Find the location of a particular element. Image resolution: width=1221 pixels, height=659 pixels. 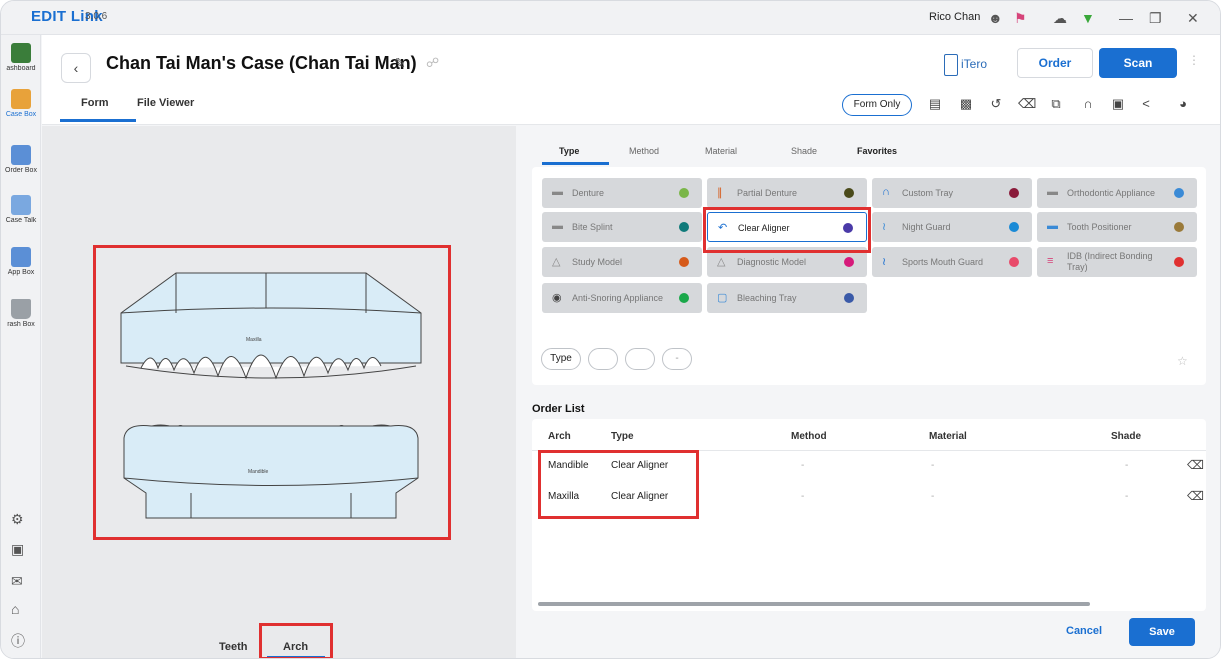

bleaching-tray-icon: ▢ is located at coordinates (722, 298).